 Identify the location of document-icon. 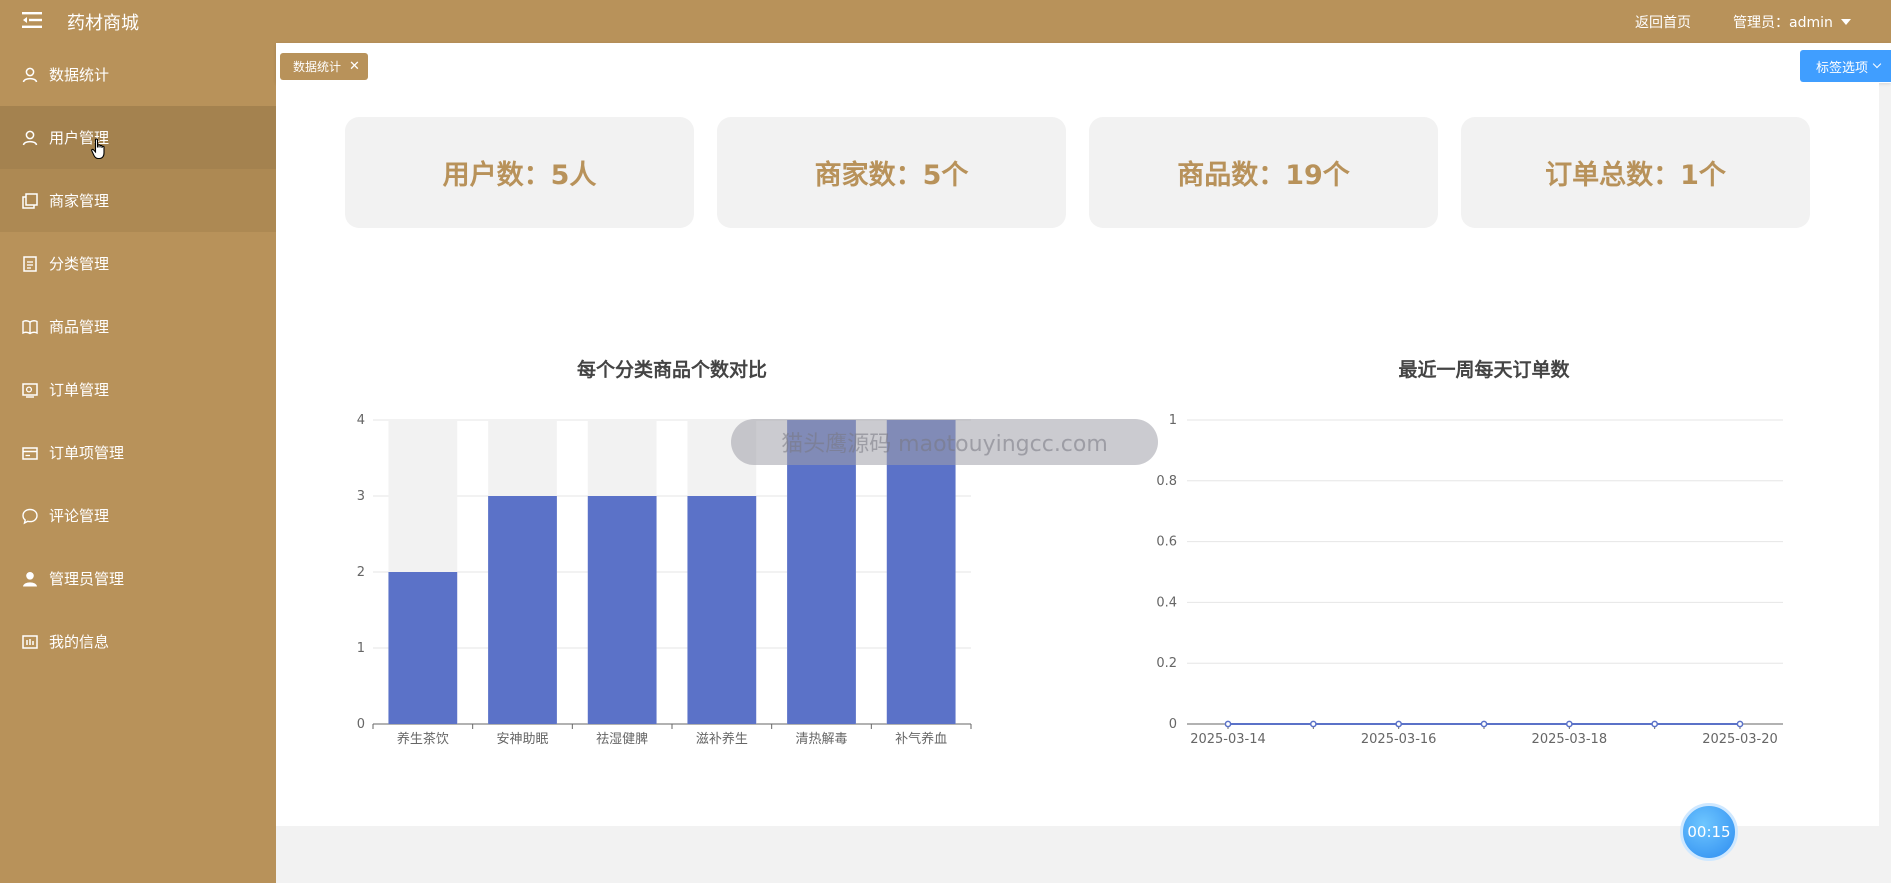
(30, 264).